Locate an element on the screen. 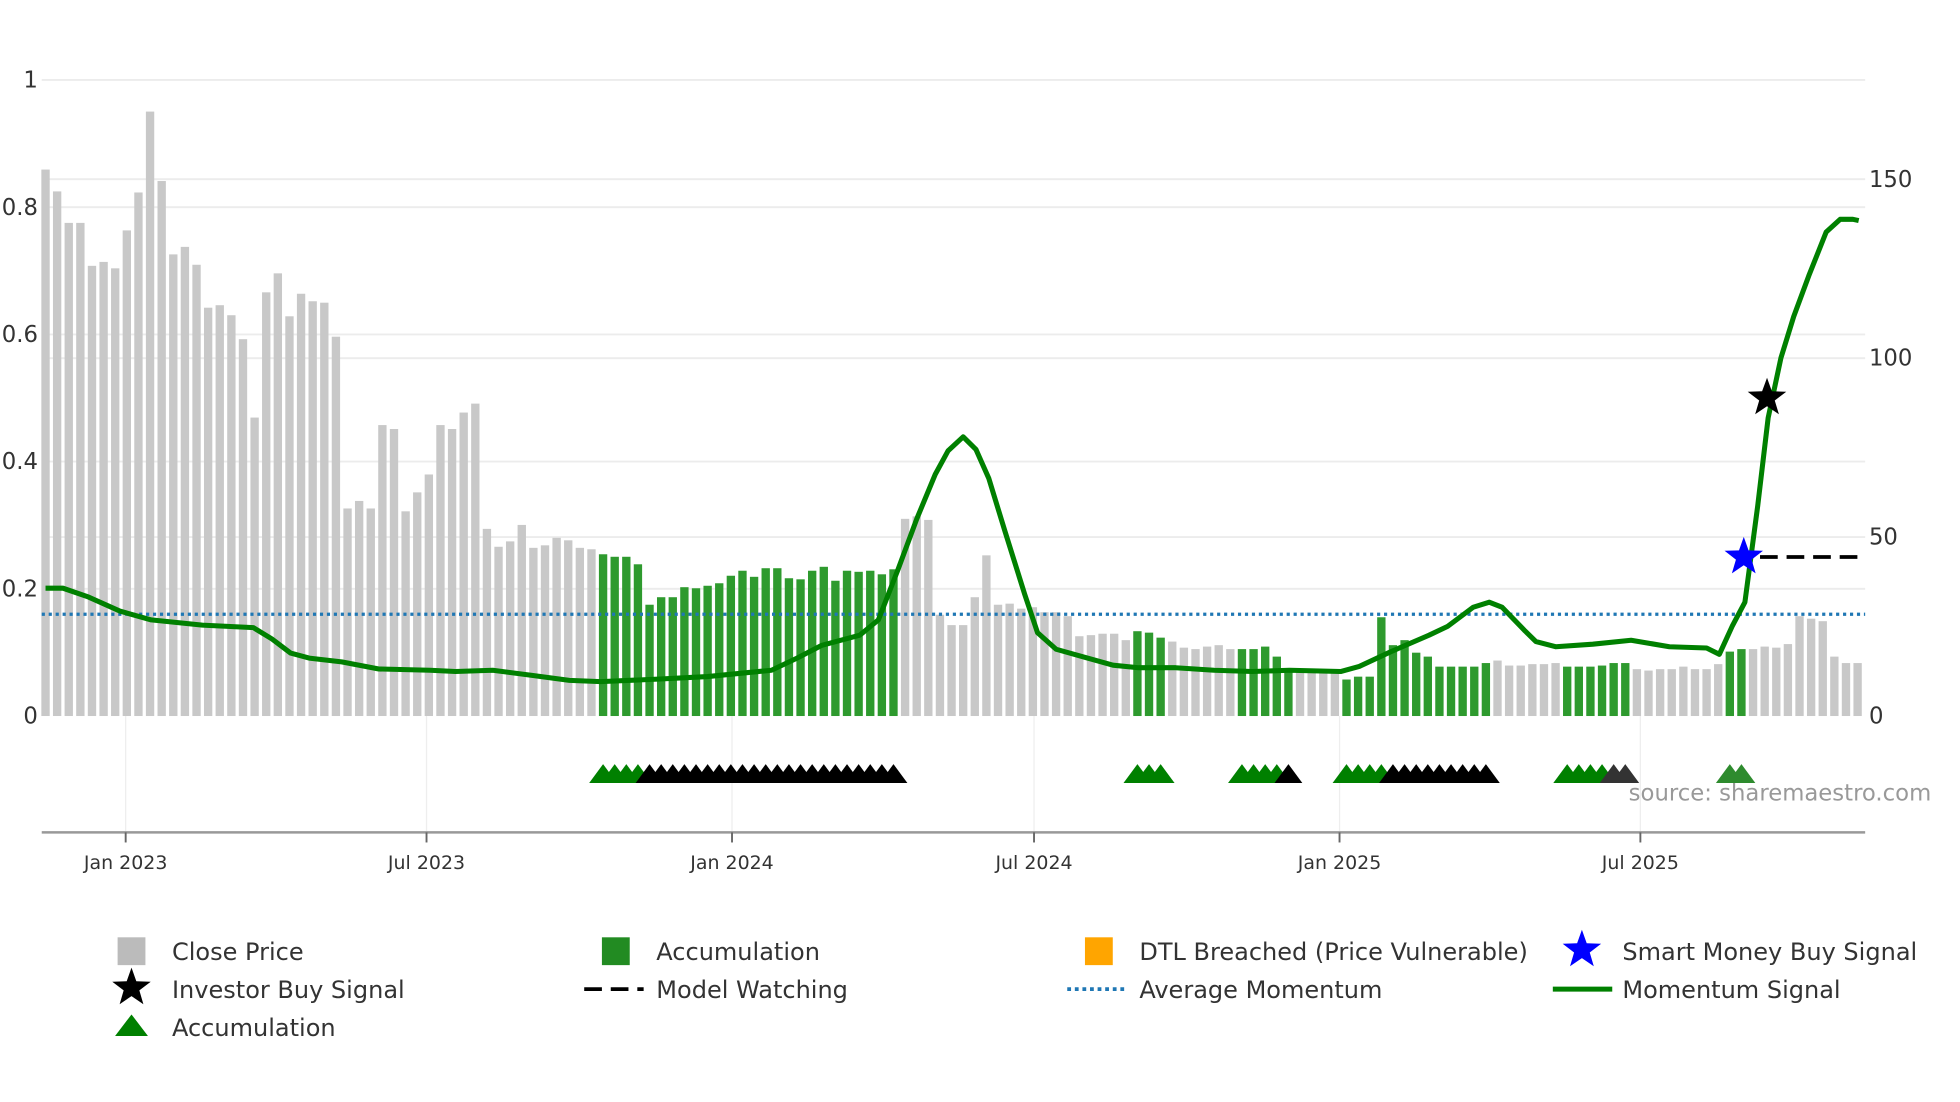 This screenshot has height=1102, width=1960. left-tick-label: 0.2 is located at coordinates (20, 589).